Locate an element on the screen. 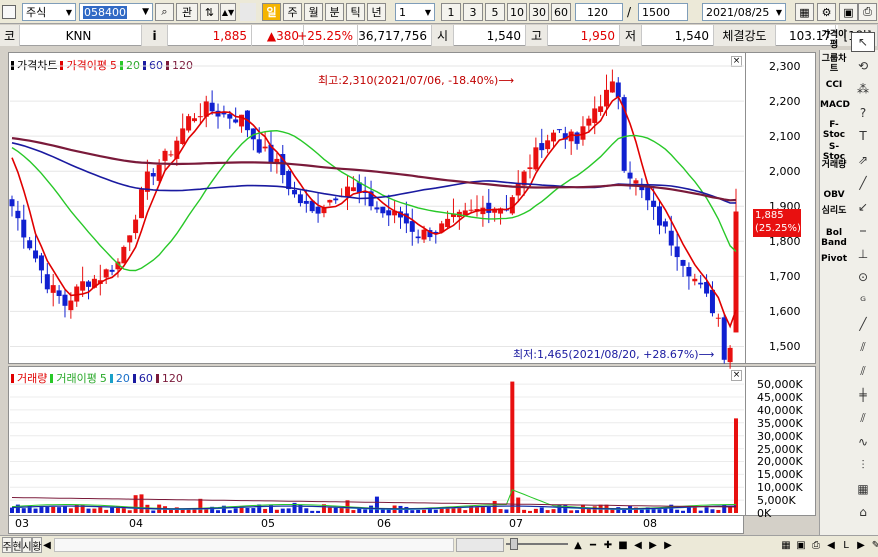  volume-ma60-label: 60 is located at coordinates (145, 378).